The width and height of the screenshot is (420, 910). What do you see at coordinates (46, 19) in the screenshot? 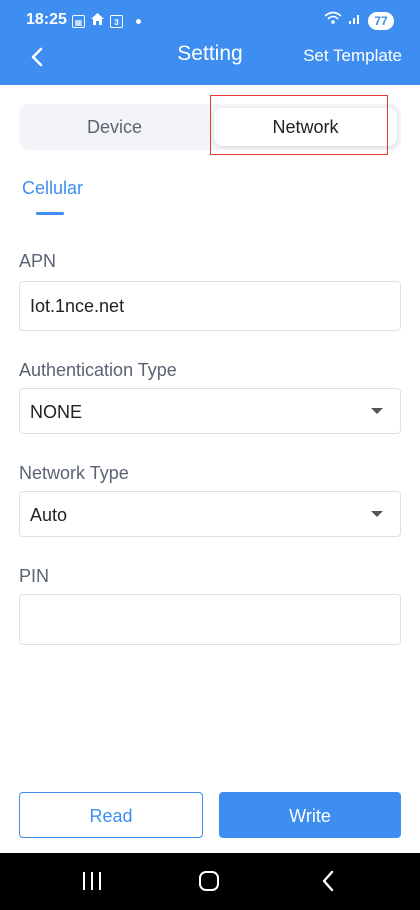
I see `status-time: 18:25` at bounding box center [46, 19].